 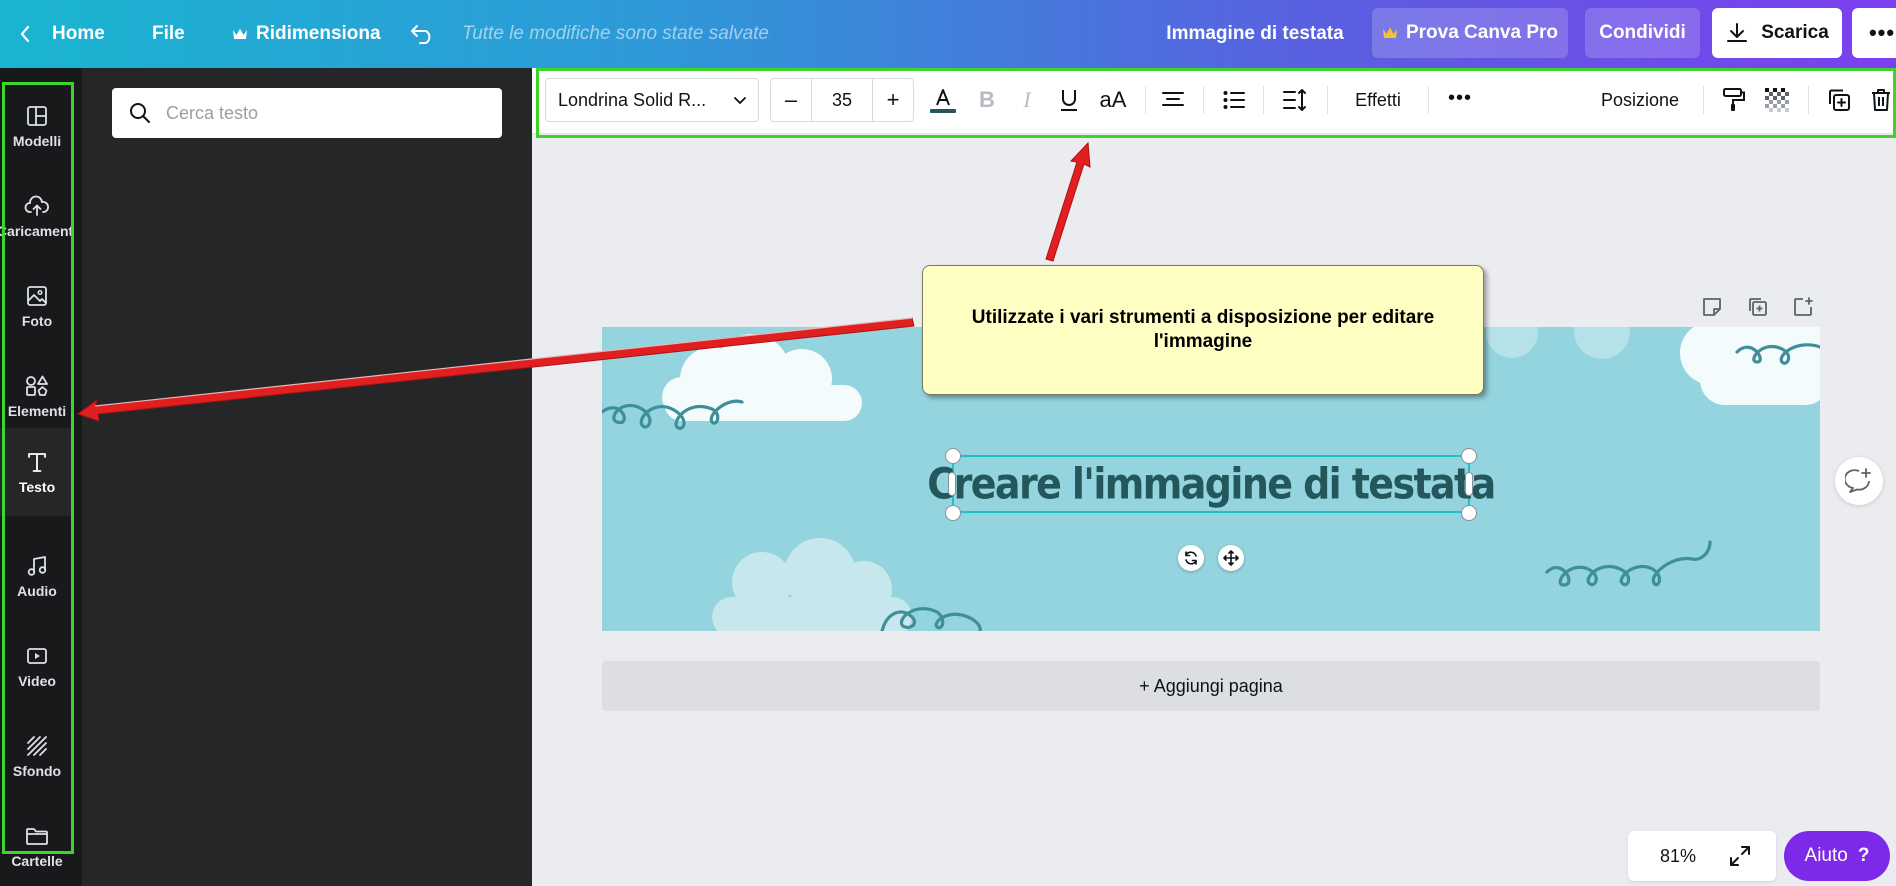 I want to click on bold-button: B, so click(x=987, y=100).